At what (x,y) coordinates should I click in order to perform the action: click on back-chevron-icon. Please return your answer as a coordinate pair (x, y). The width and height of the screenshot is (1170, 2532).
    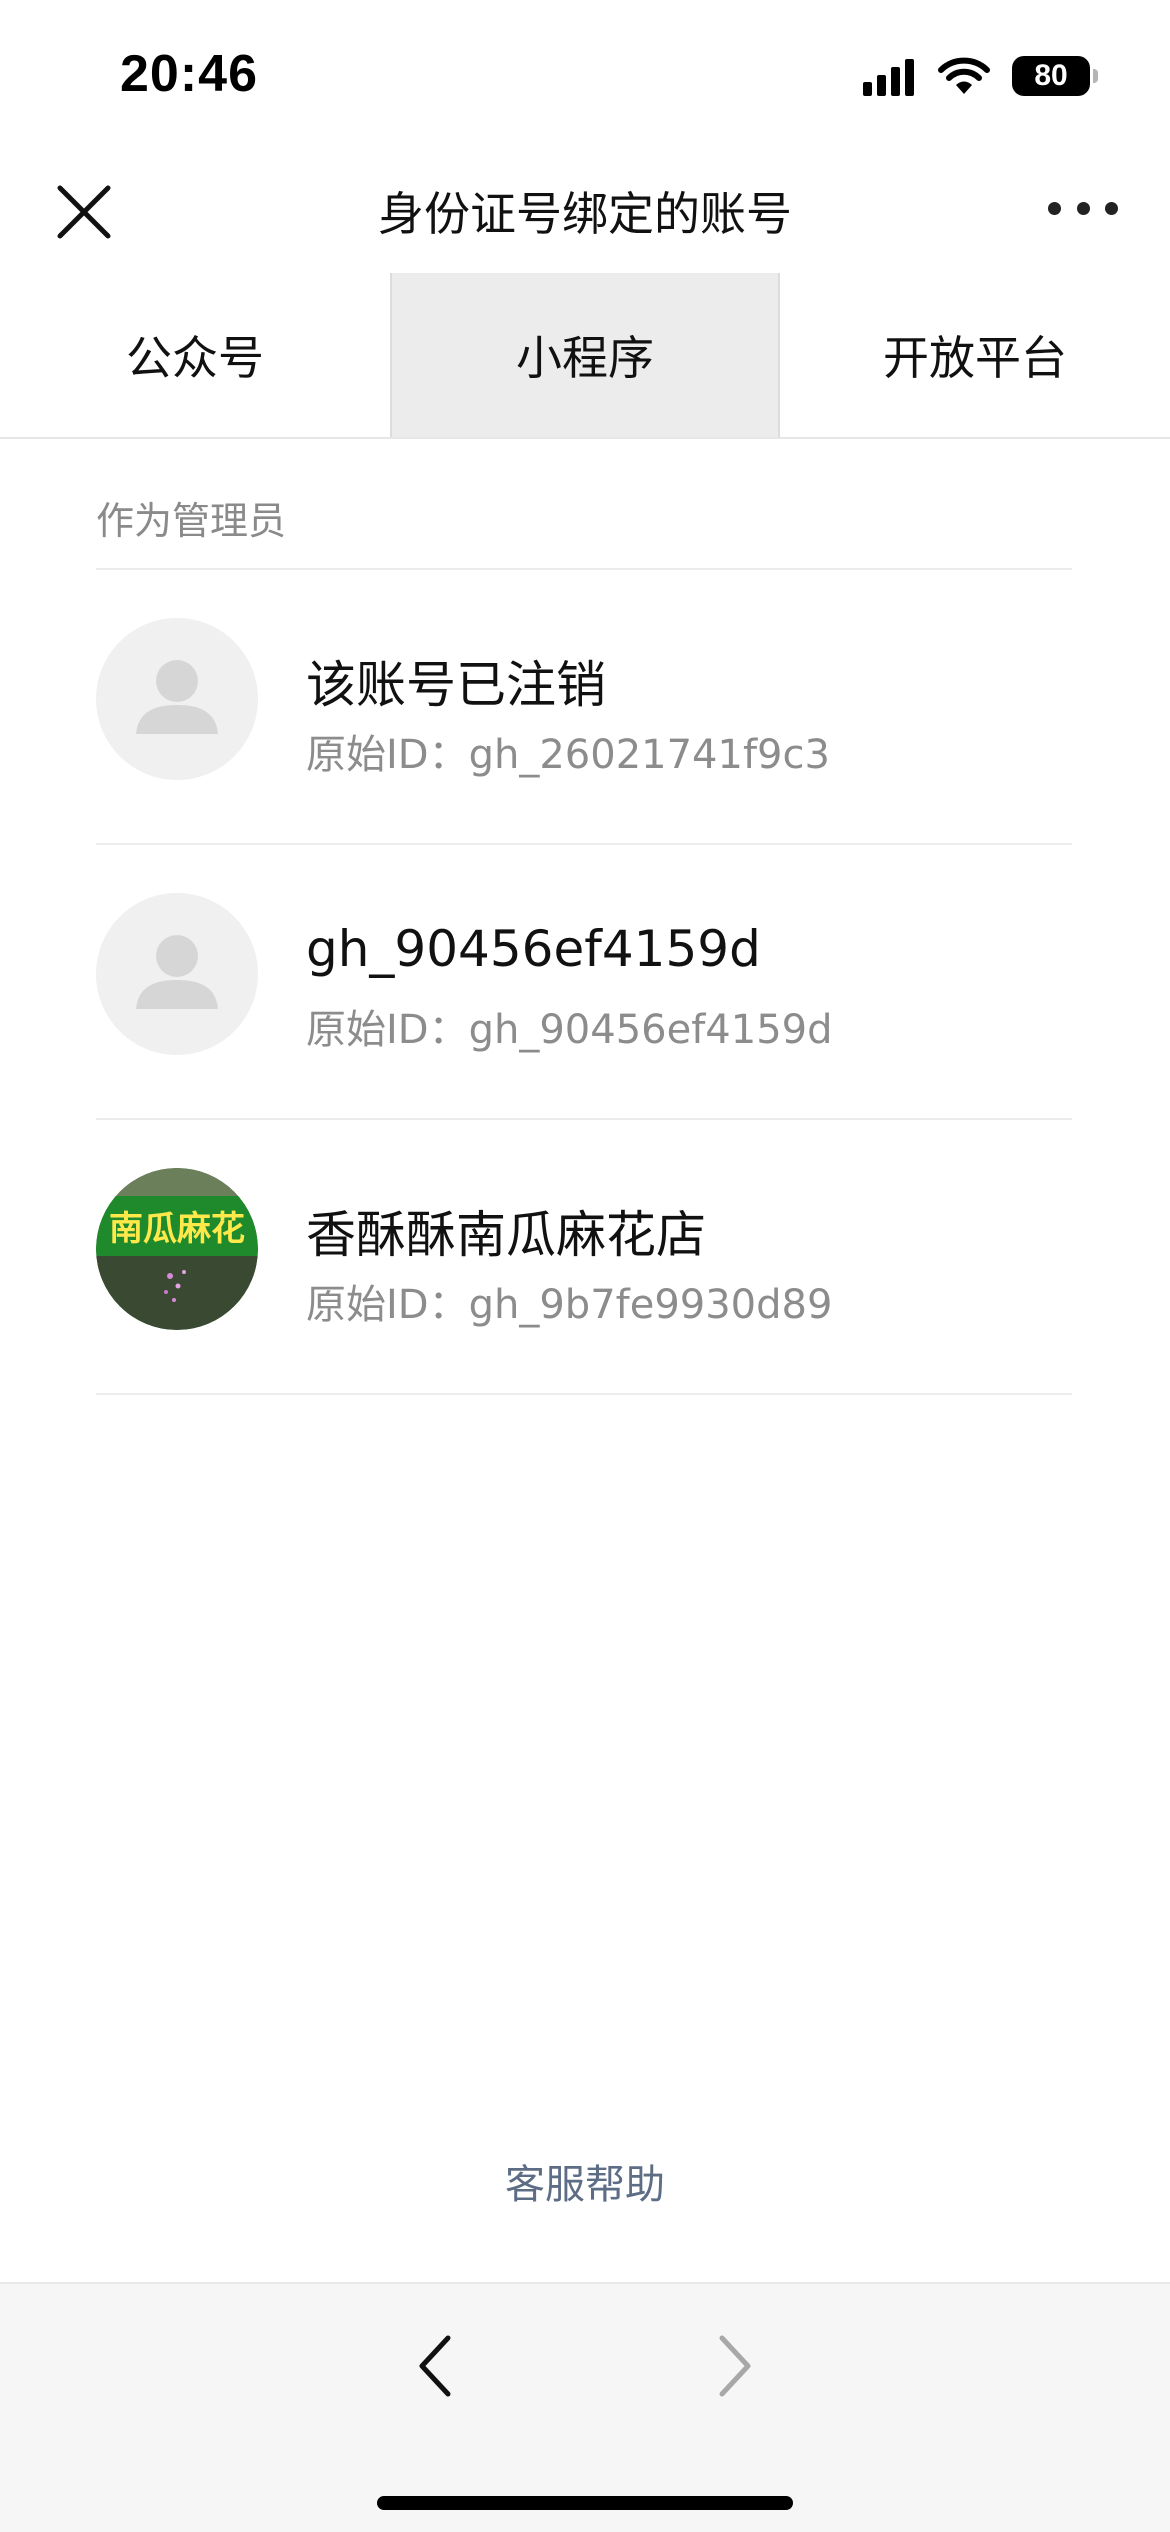
    Looking at the image, I should click on (434, 2366).